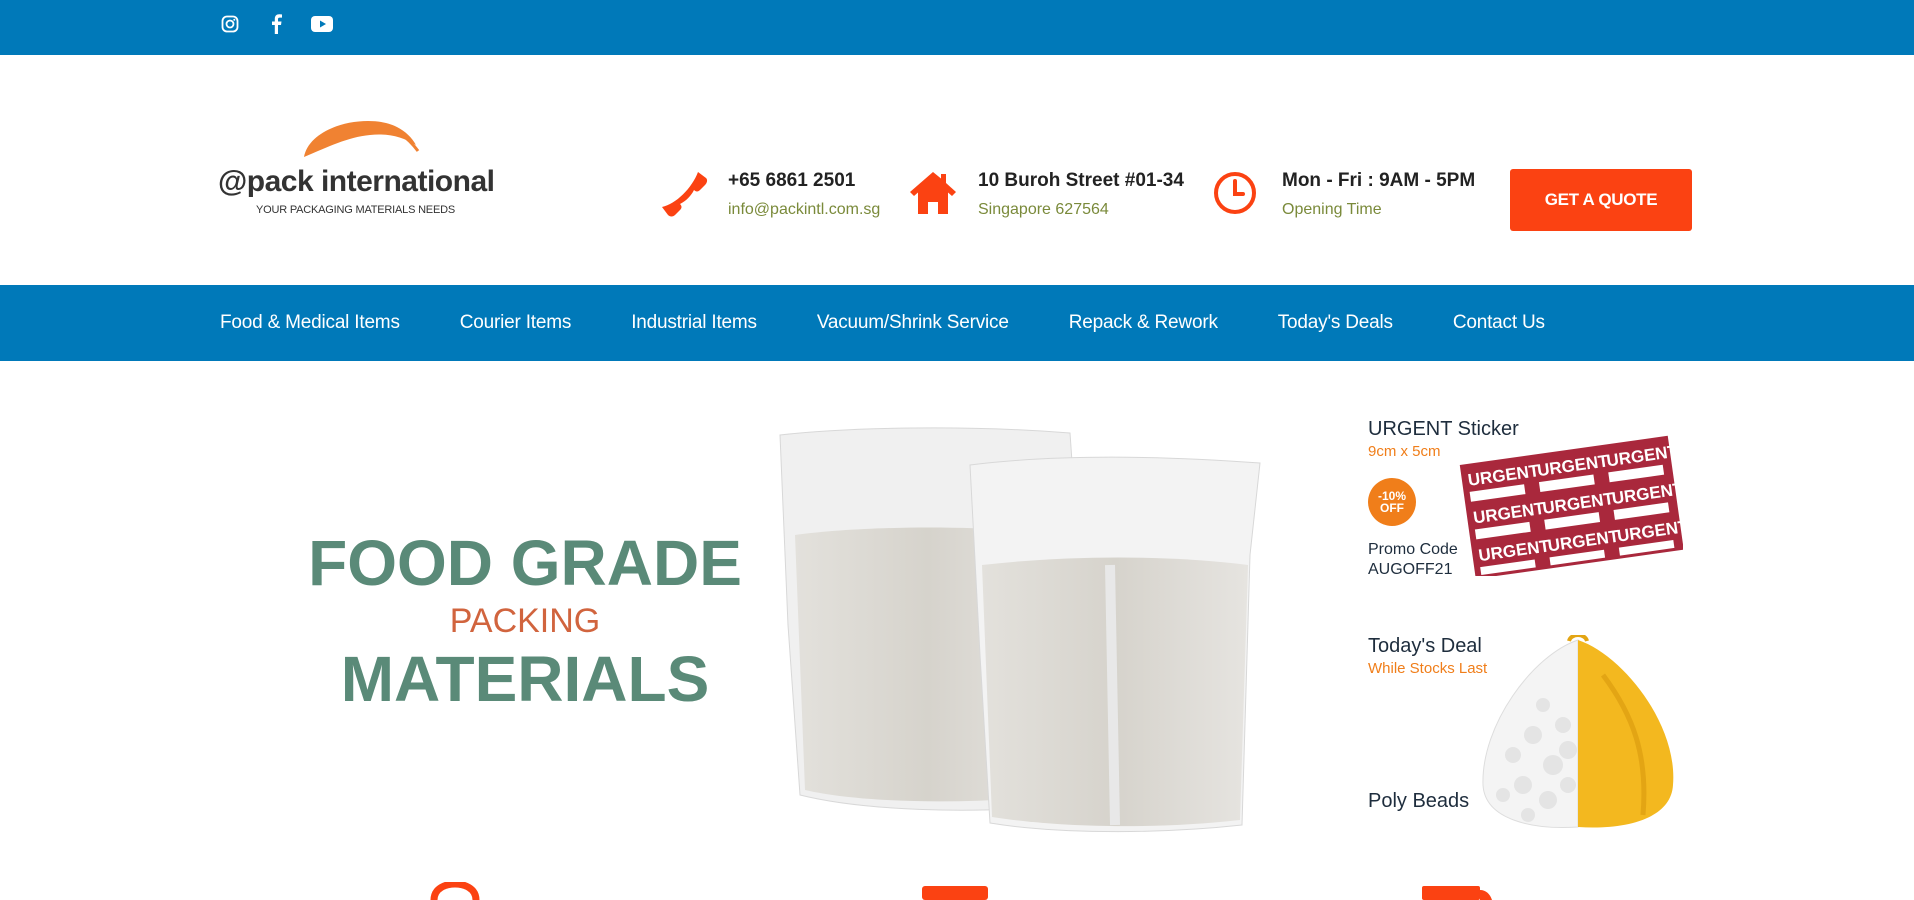 This screenshot has height=900, width=1914. I want to click on address-city: Singapore 627564, so click(1043, 209).